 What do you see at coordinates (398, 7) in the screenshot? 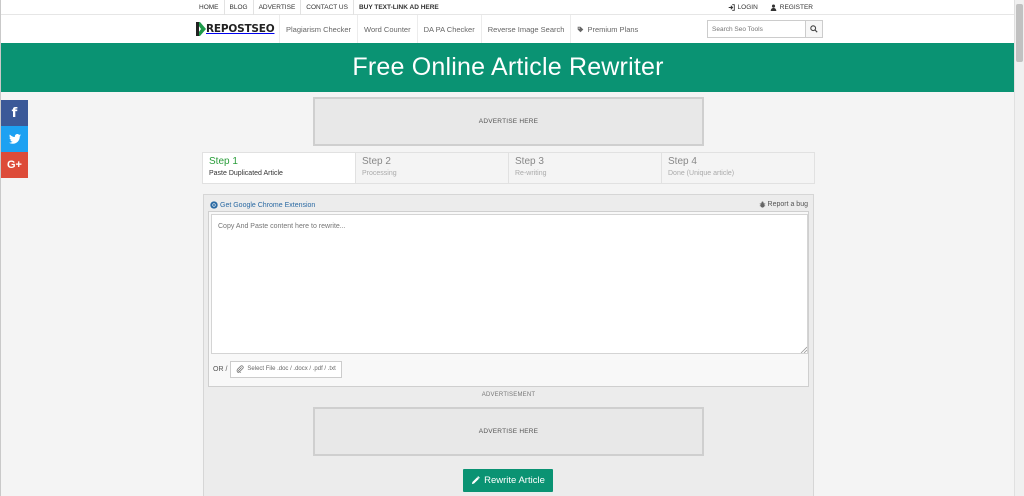
I see `top-link-buy-text-link: BUY TEXT-LINK AD HERE` at bounding box center [398, 7].